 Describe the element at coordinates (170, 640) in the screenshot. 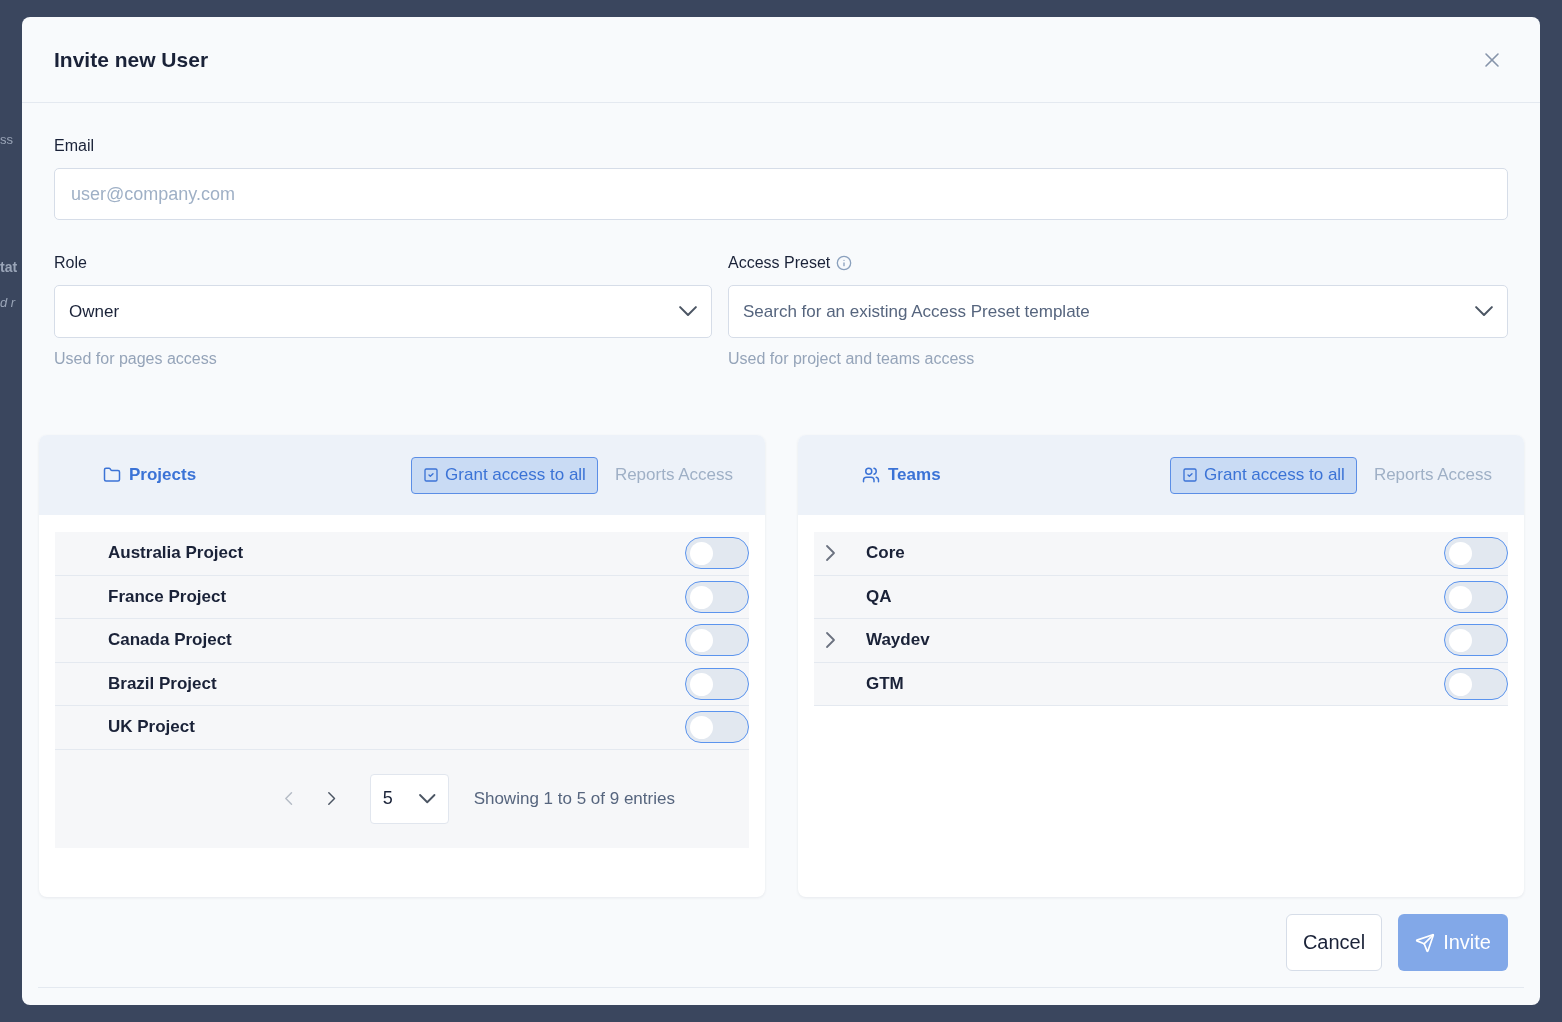

I see `row-name: Canada Project` at that location.